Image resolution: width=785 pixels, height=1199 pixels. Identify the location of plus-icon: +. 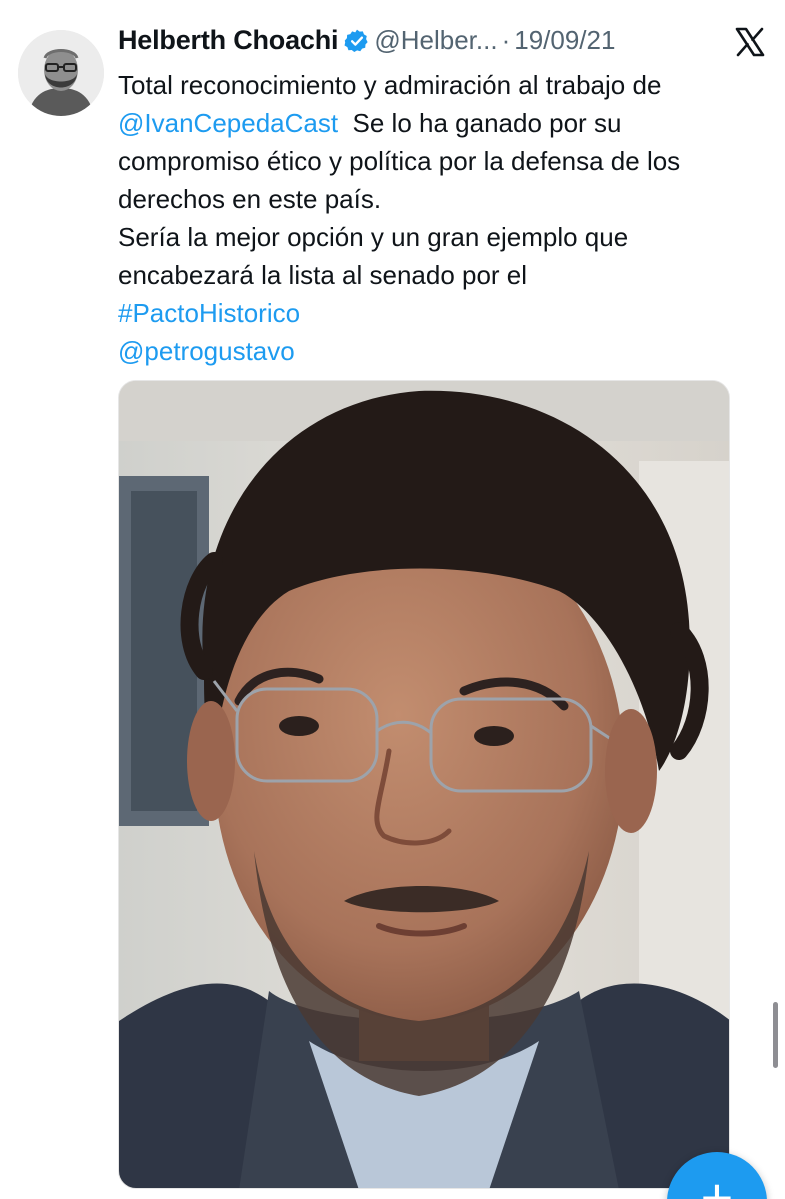
(717, 1182).